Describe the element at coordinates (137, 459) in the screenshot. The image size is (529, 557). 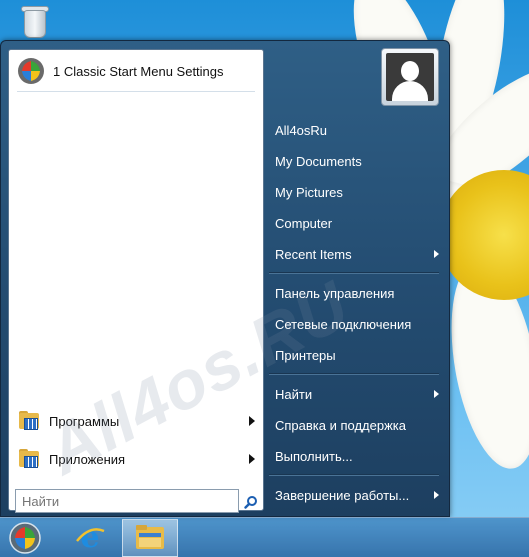
I see `menu-item-apps: Приложения` at that location.